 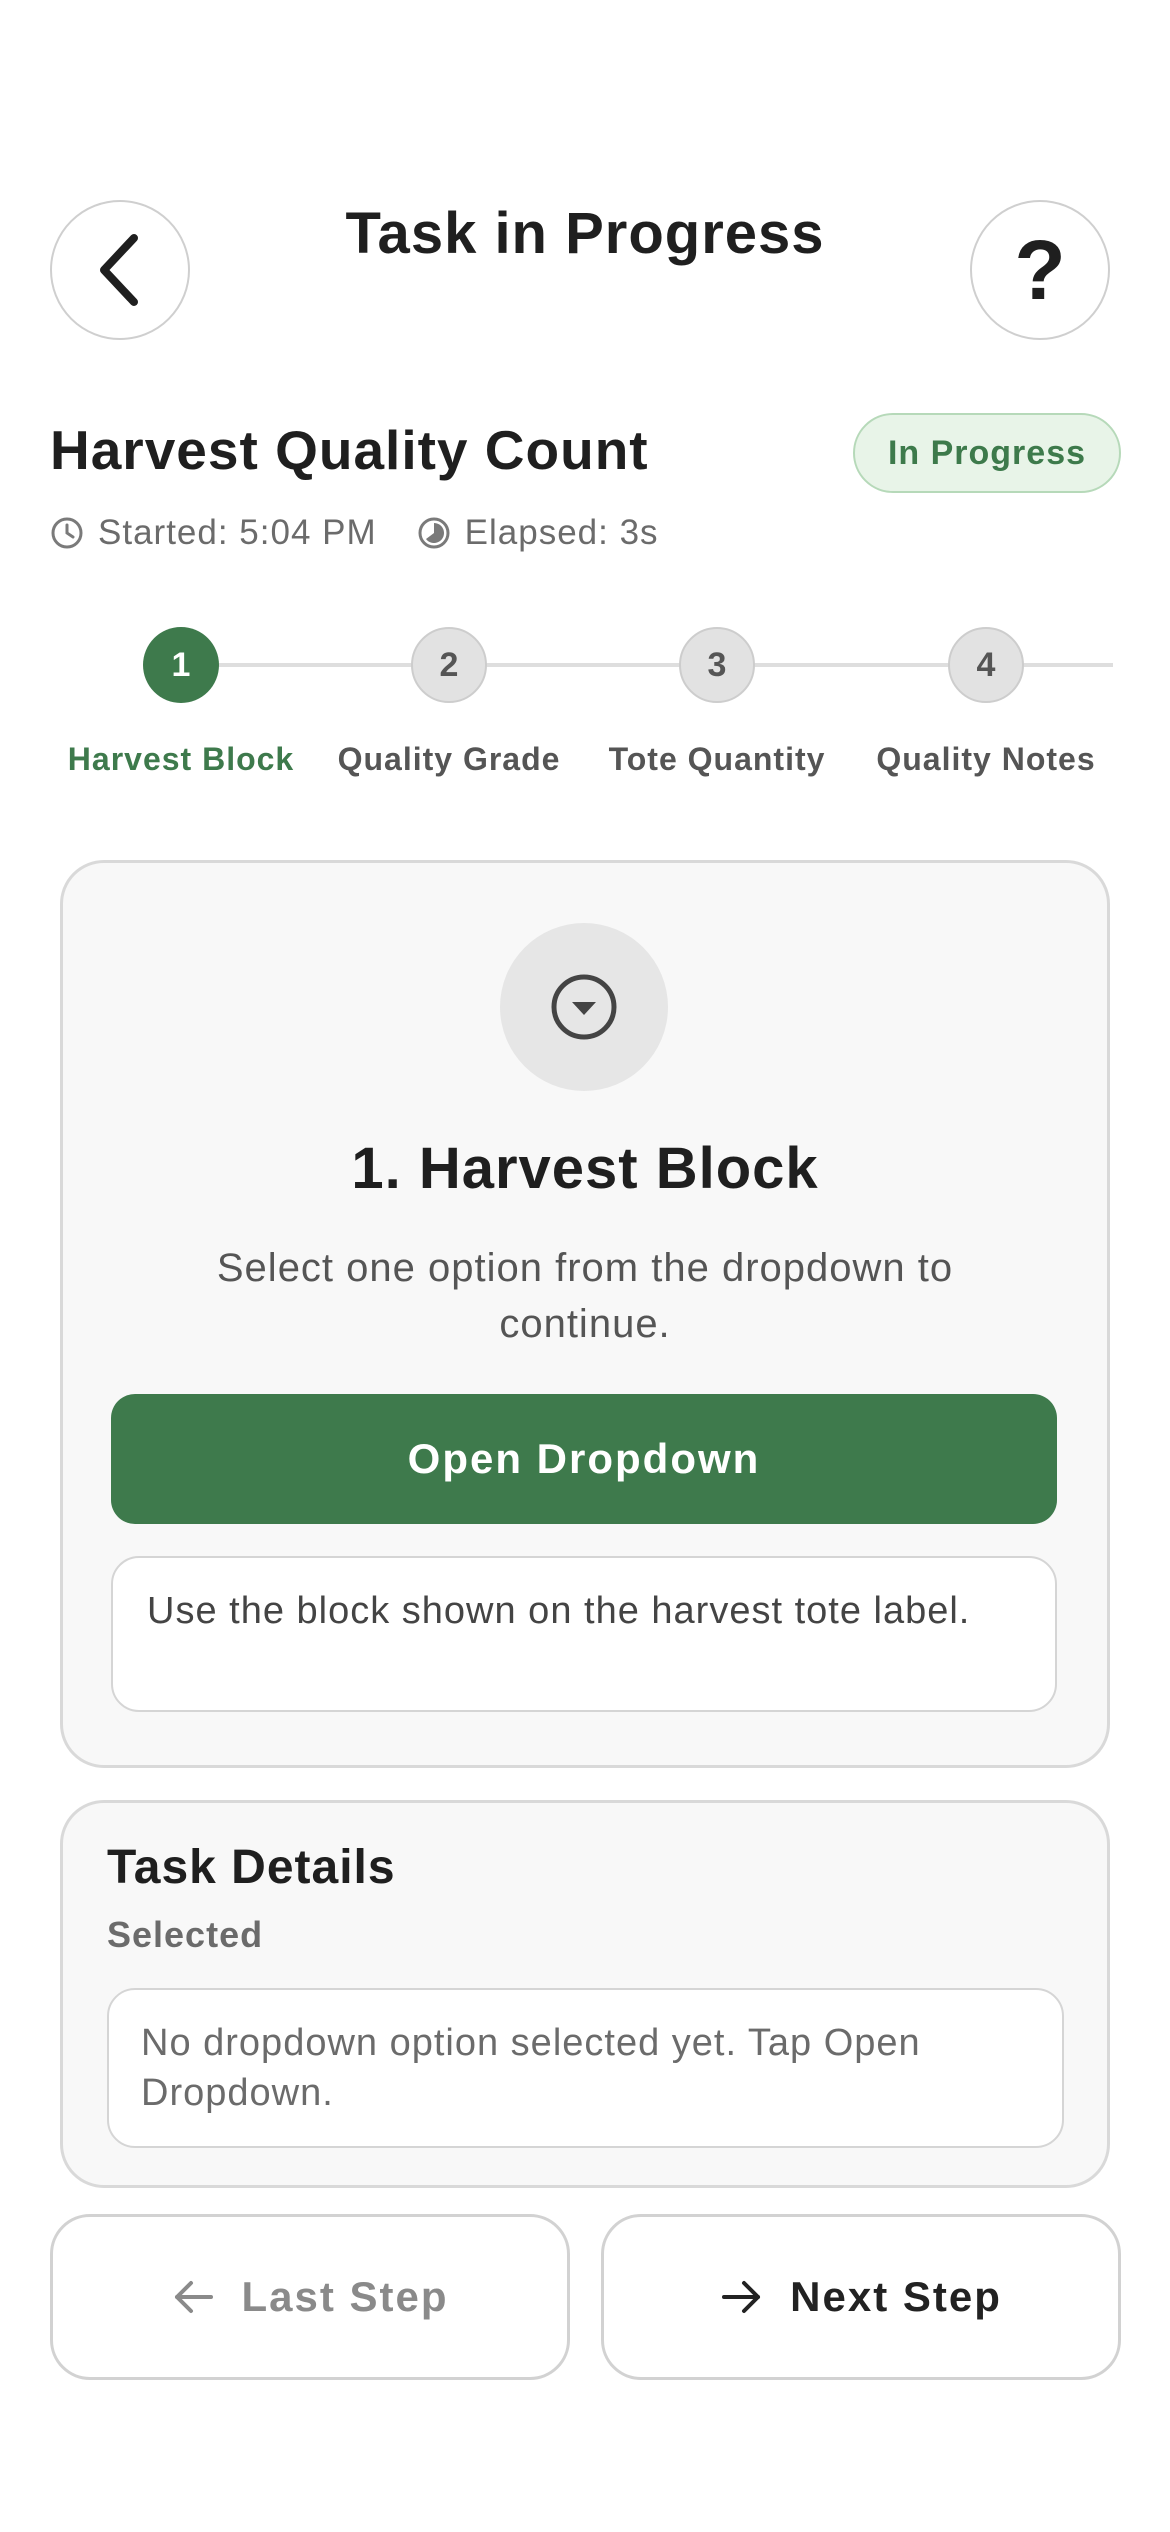 I want to click on elapsed-time: Elapsed: 3s, so click(x=538, y=533).